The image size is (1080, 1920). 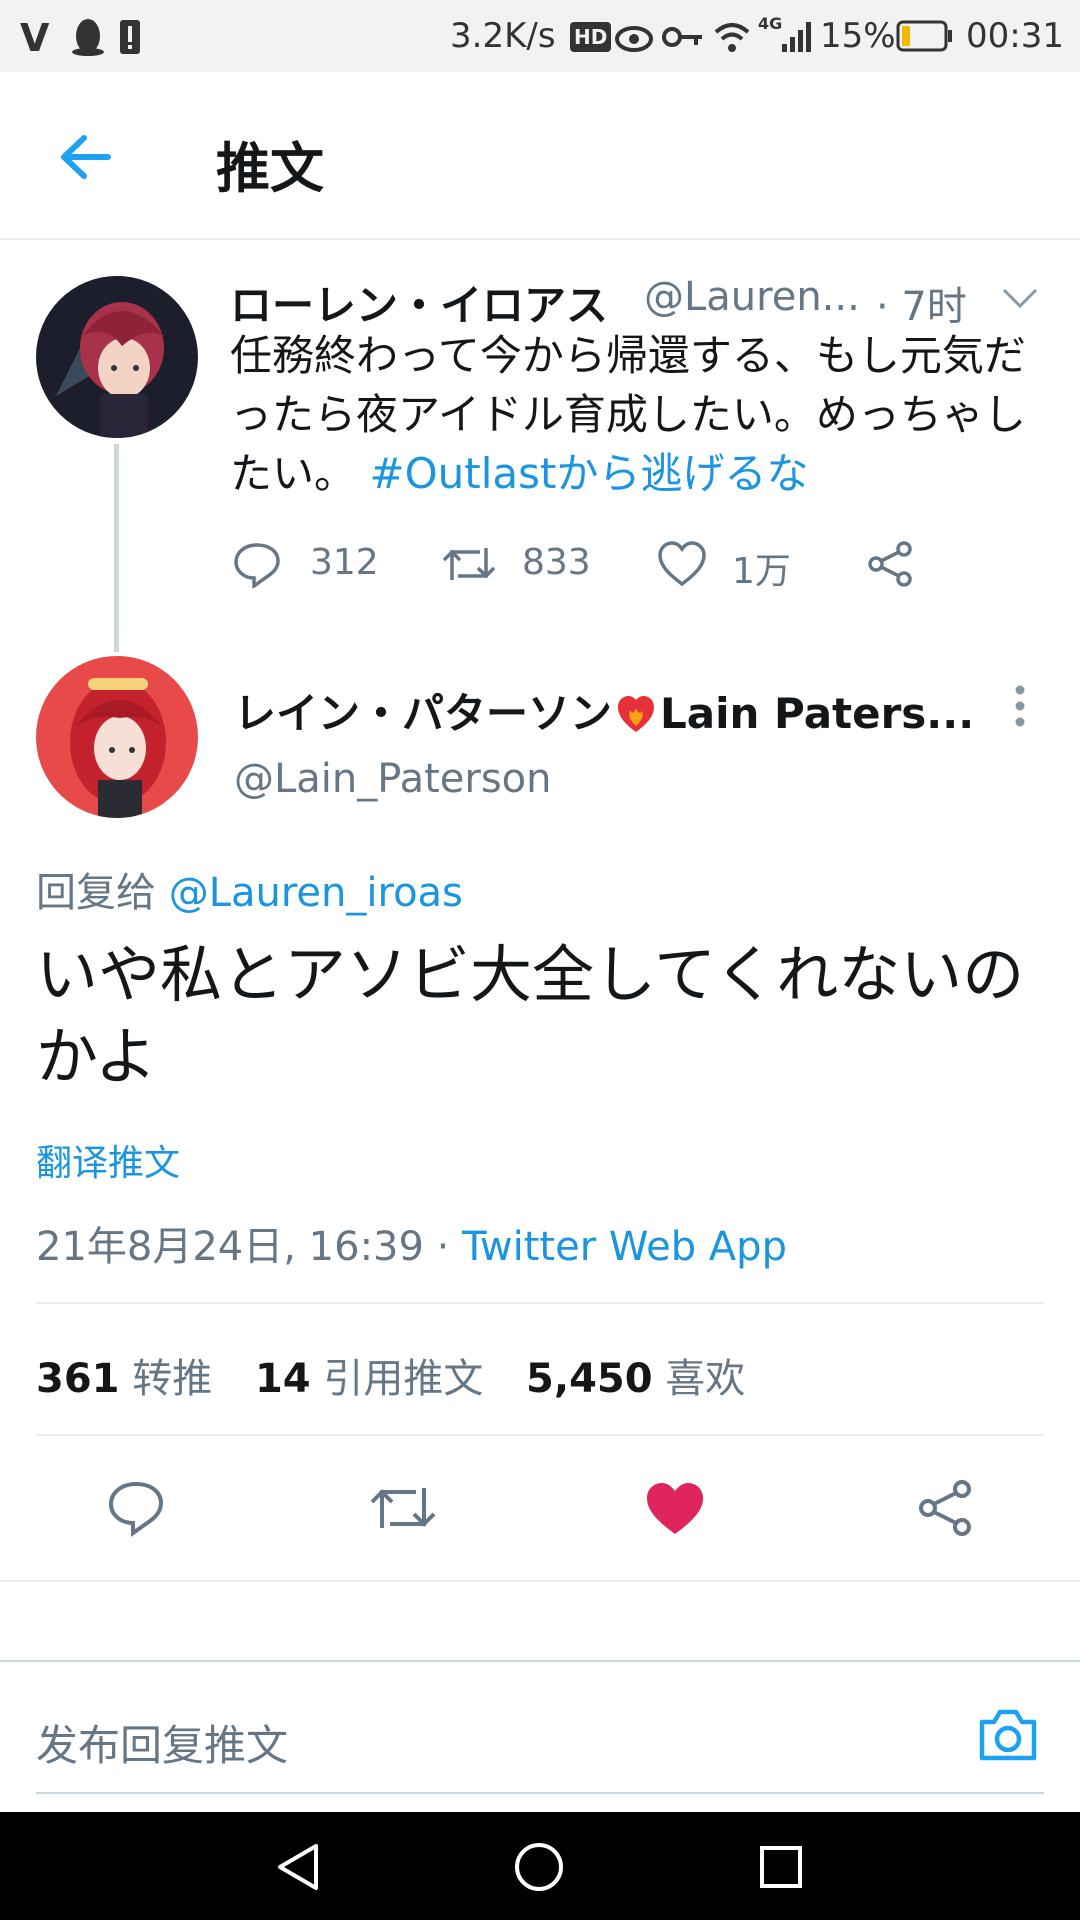 What do you see at coordinates (891, 564) in the screenshot?
I see `share-icon` at bounding box center [891, 564].